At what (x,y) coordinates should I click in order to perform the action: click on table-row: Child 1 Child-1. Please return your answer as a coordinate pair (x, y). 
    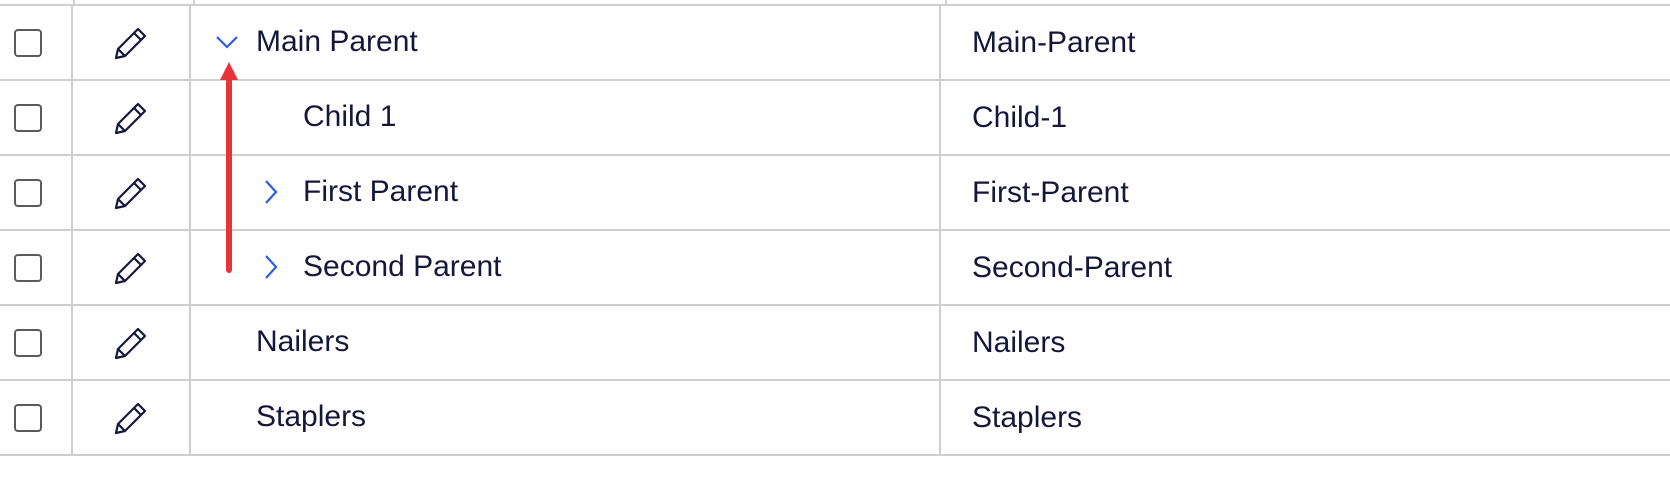
    Looking at the image, I should click on (835, 118).